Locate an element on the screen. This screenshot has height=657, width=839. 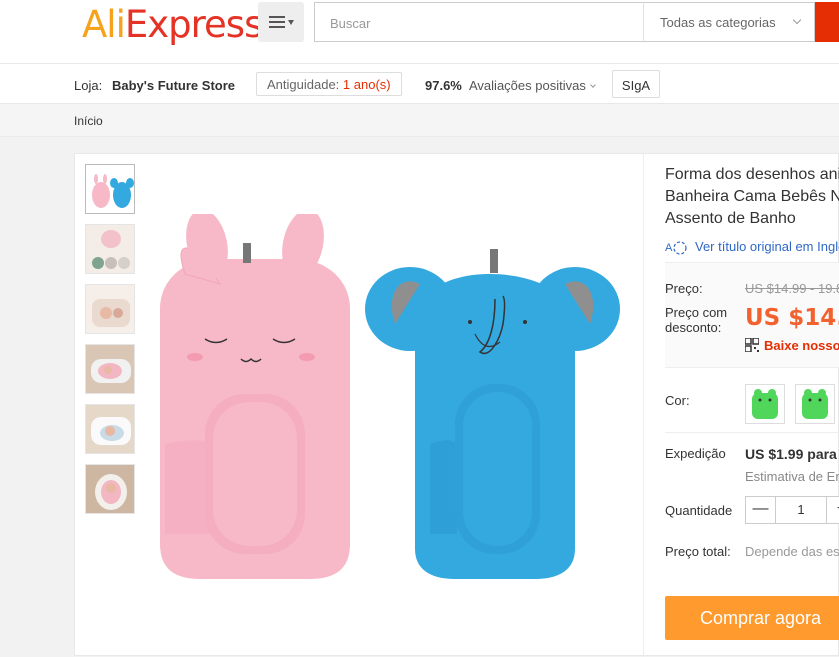
original-title-link: A Ver título original em Inglês is located at coordinates (752, 247).